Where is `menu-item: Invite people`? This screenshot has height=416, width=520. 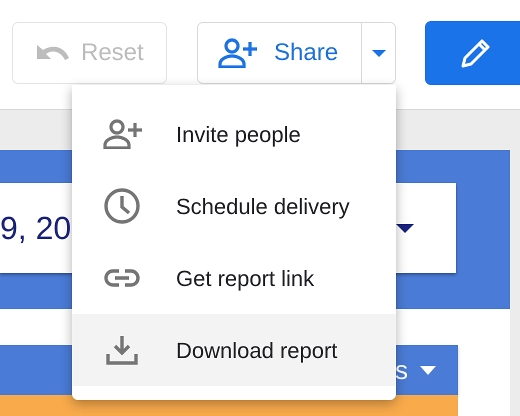
menu-item: Invite people is located at coordinates (234, 134).